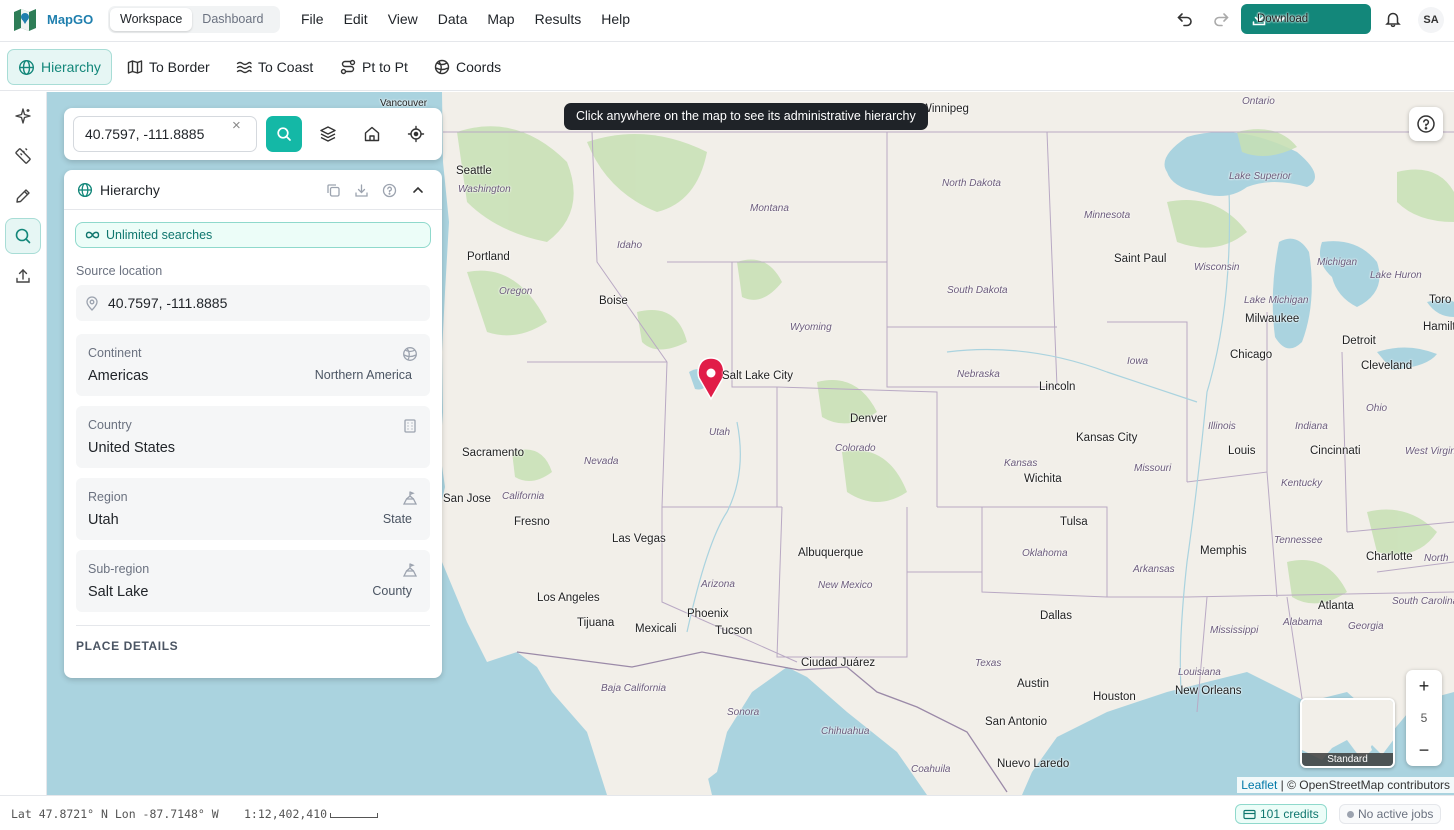 The image size is (1454, 830). Describe the element at coordinates (978, 374) in the screenshot. I see `state-label: Nebraska` at that location.